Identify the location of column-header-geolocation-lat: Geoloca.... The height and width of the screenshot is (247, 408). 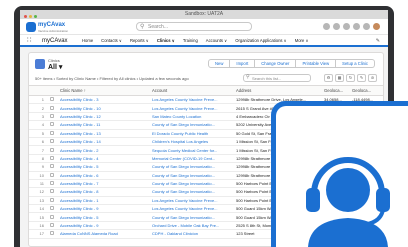
(335, 90).